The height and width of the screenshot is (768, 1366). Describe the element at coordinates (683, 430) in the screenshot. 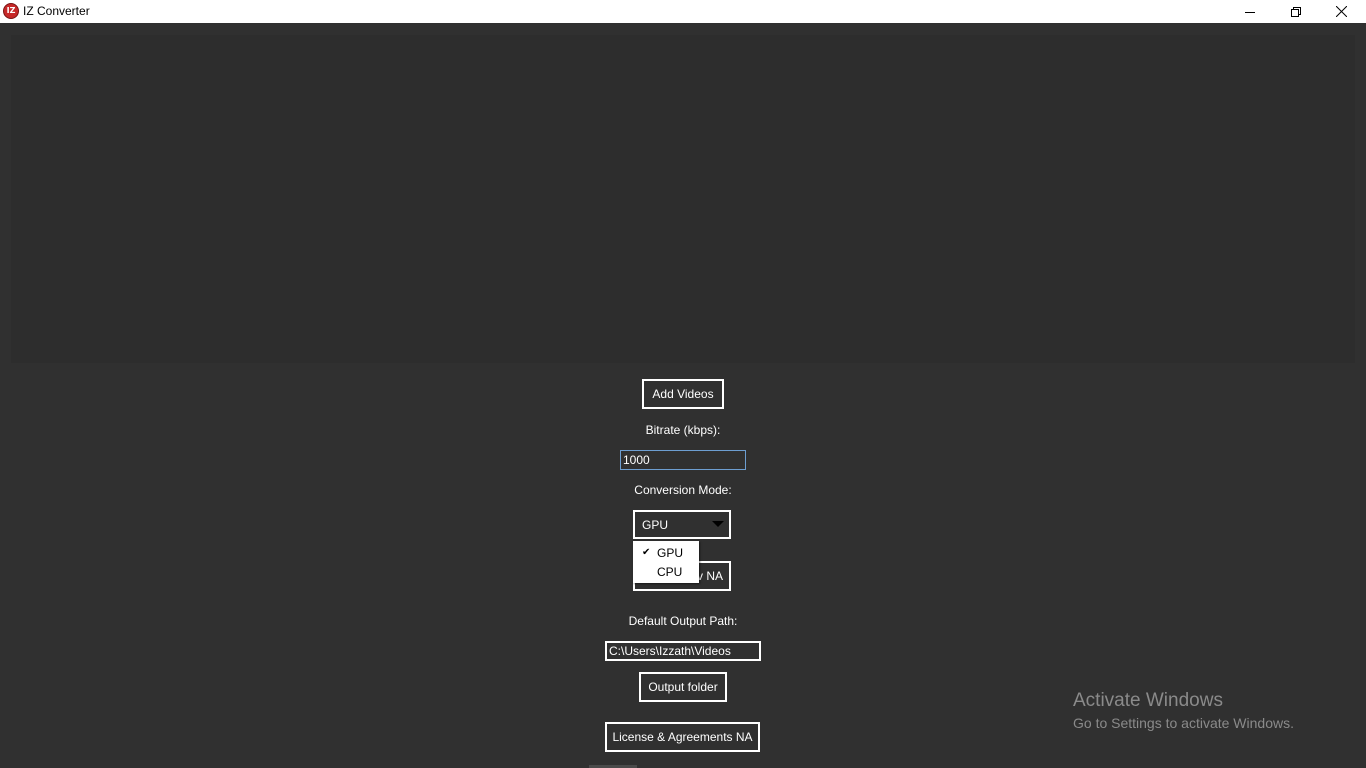

I see `bitrate-label: Bitrate (kbps):` at that location.